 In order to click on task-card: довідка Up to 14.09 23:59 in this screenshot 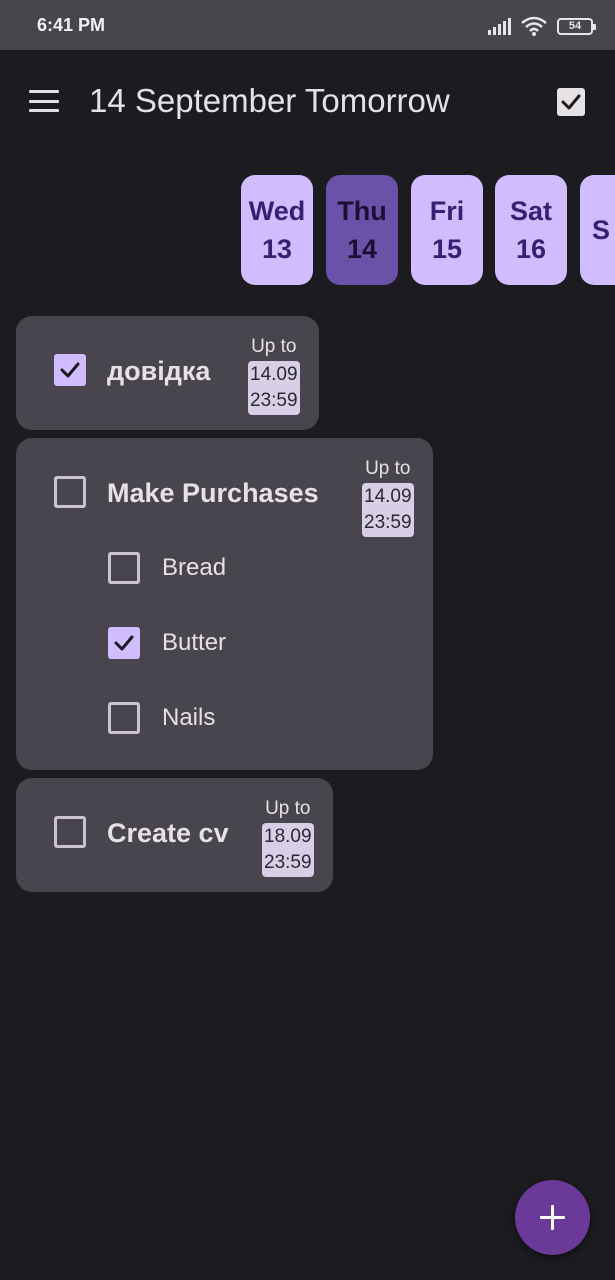, I will do `click(167, 373)`.